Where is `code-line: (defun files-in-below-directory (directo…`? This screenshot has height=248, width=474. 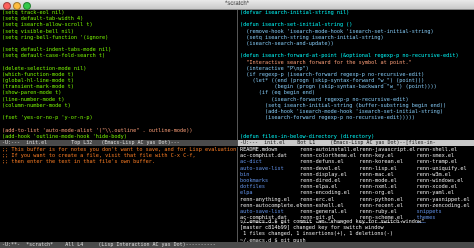
code-line: (defun files-in-below-directory (directo… is located at coordinates (307, 136).